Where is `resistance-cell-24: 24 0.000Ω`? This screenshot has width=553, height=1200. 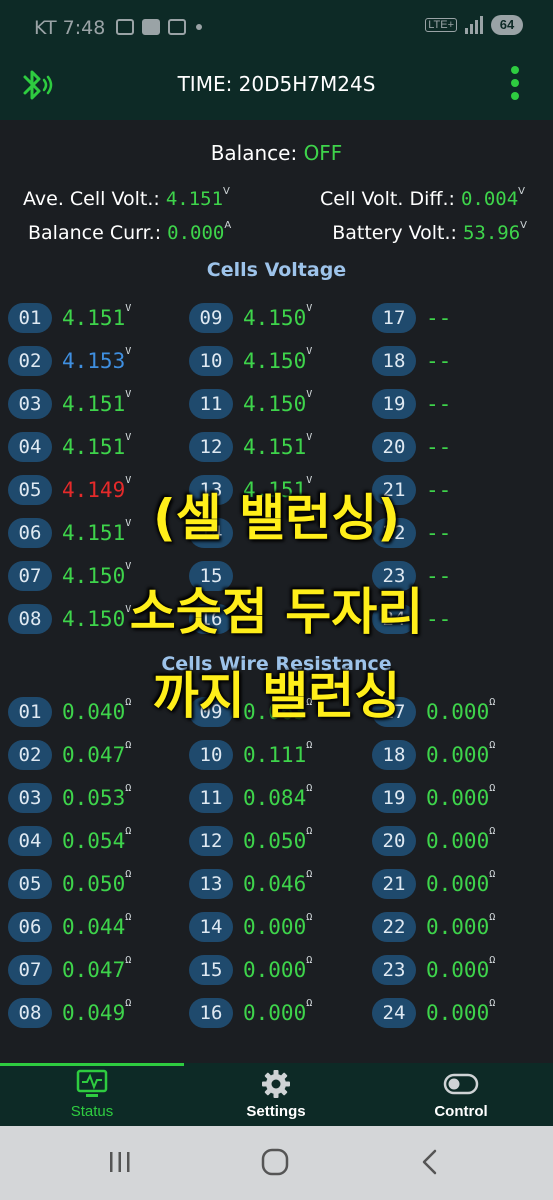
resistance-cell-24: 24 0.000Ω is located at coordinates (433, 1013).